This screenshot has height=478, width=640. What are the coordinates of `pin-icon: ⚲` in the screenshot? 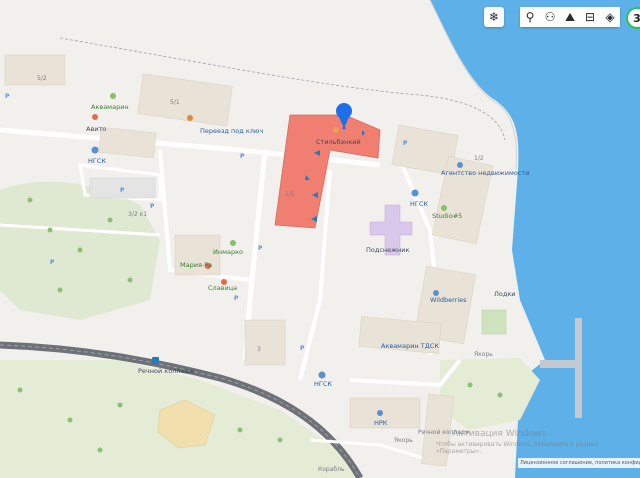 It's located at (530, 17).